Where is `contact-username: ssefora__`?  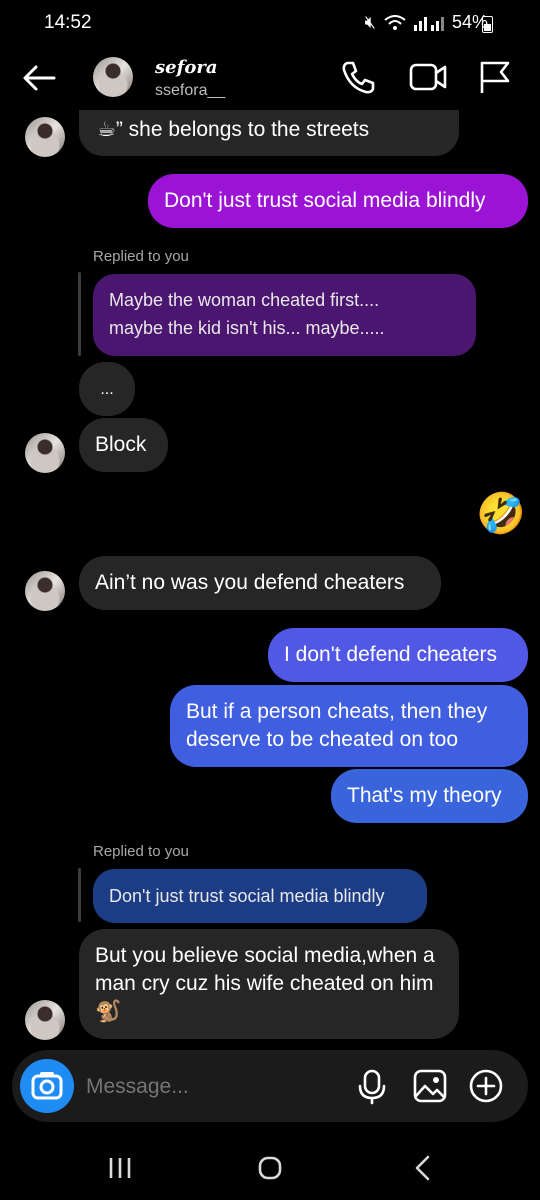 contact-username: ssefora__ is located at coordinates (190, 91).